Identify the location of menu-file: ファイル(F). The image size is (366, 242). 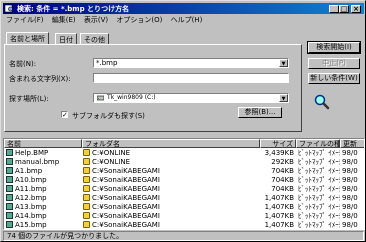
(25, 19).